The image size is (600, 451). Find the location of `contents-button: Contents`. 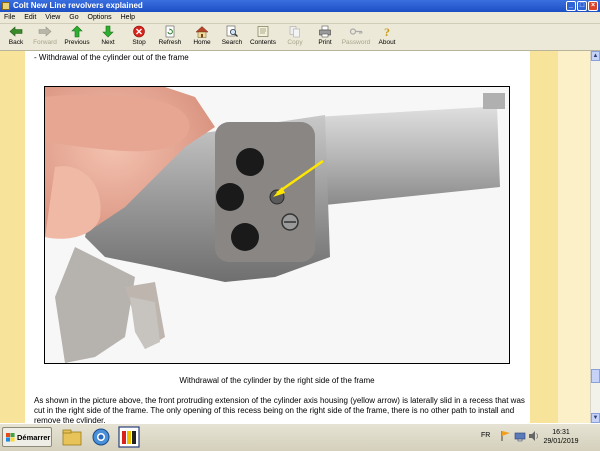

contents-button: Contents is located at coordinates (263, 37).